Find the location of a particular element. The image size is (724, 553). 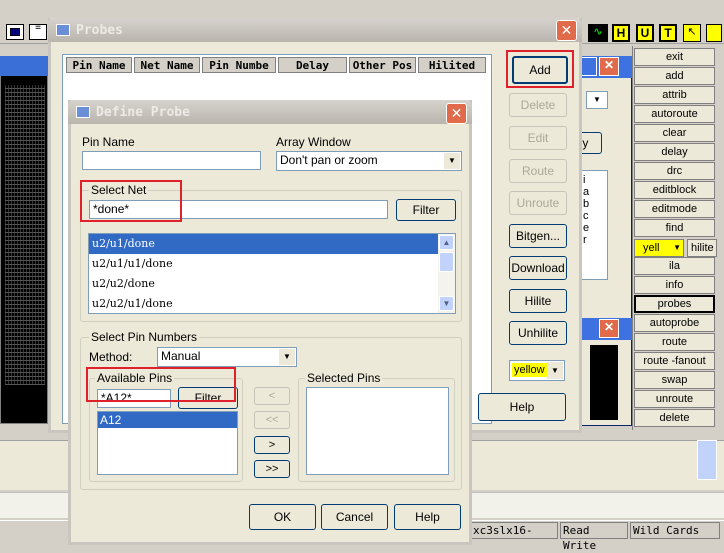

list-item: u2/u1/u1/done is located at coordinates (272, 264).